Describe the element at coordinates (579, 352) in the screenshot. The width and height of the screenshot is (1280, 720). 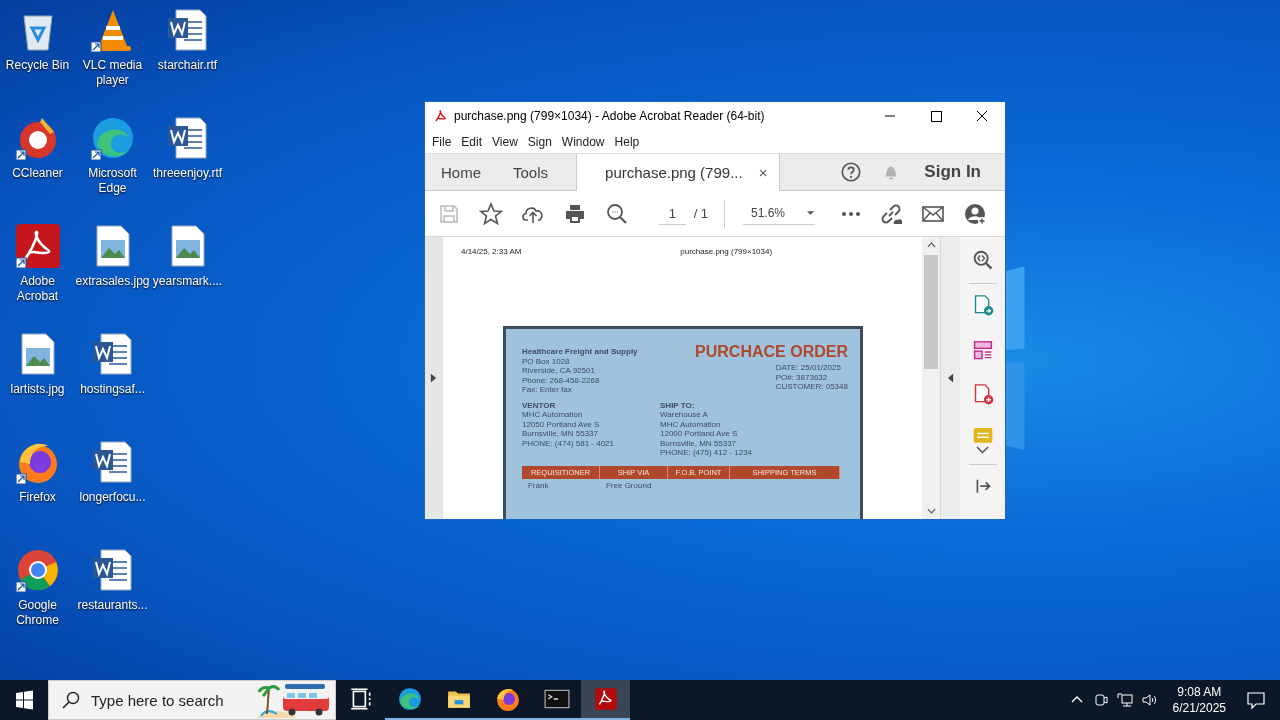
I see `company-name: Healthcare Freight and Supply` at that location.